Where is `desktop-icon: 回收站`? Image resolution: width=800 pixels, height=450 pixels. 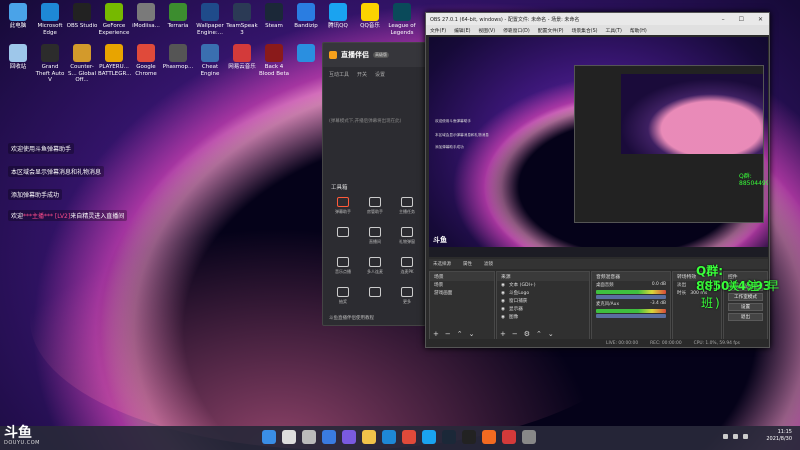 desktop-icon: 回收站 is located at coordinates (18, 57).